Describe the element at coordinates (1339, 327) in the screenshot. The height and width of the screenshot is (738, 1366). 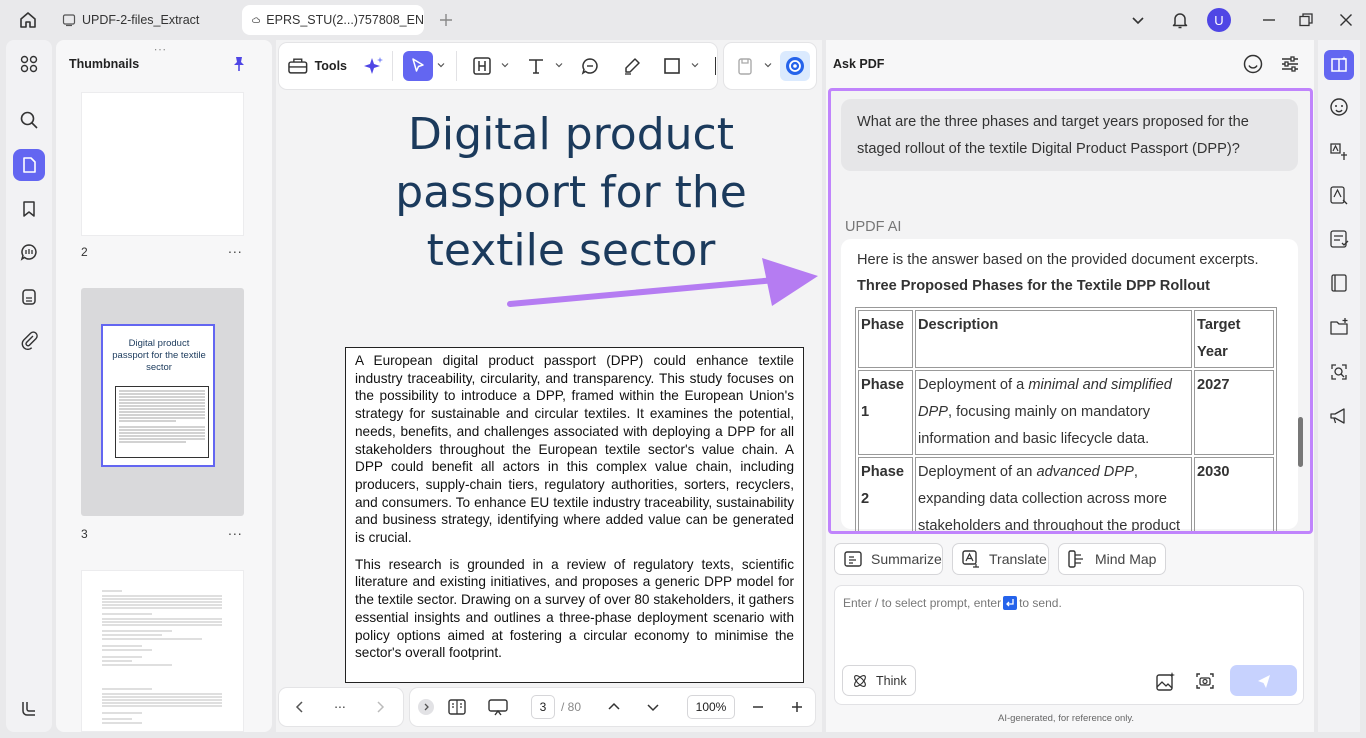
I see `folder-add-icon` at that location.